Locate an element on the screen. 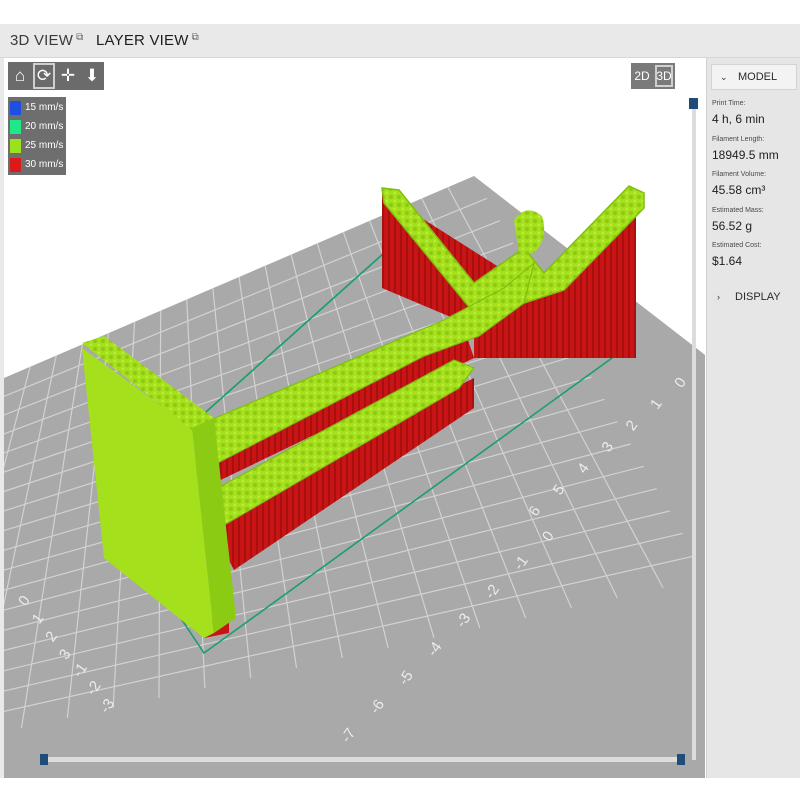 This screenshot has width=800, height=800. filament-length-label: Filament Length: is located at coordinates (738, 139).